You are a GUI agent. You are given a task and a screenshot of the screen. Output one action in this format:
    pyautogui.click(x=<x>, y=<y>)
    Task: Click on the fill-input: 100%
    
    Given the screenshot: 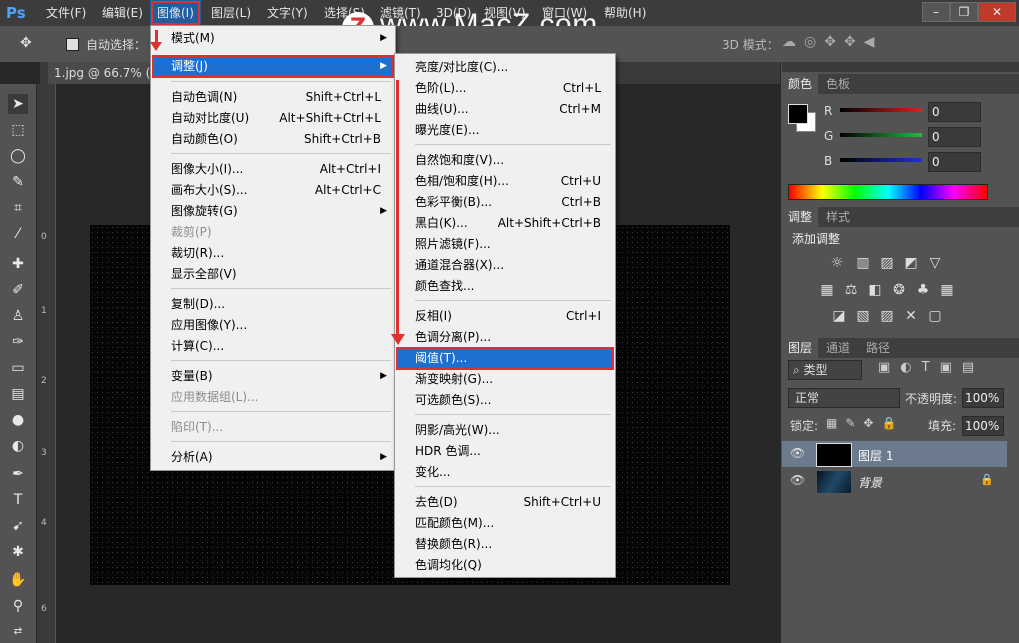 What is the action you would take?
    pyautogui.click(x=983, y=426)
    